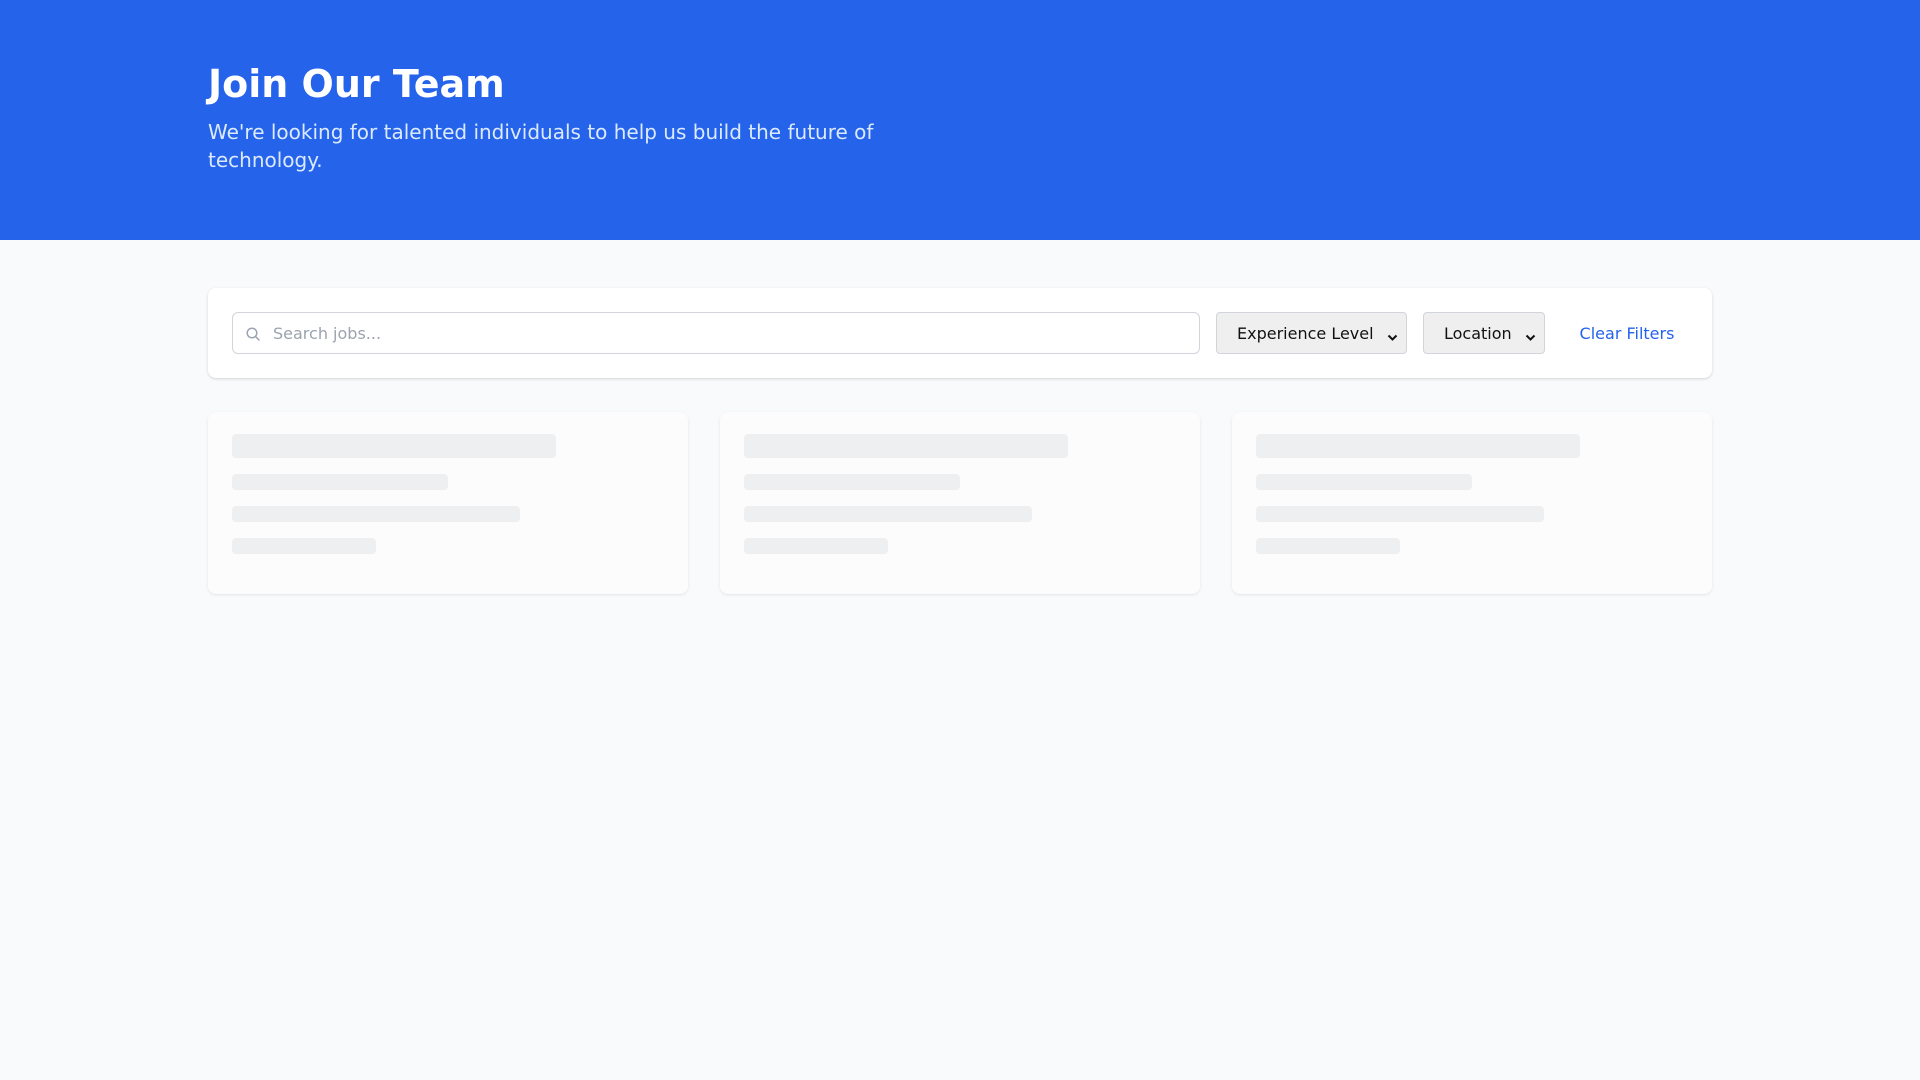 Image resolution: width=1920 pixels, height=1080 pixels. Describe the element at coordinates (253, 334) in the screenshot. I see `search-icon` at that location.